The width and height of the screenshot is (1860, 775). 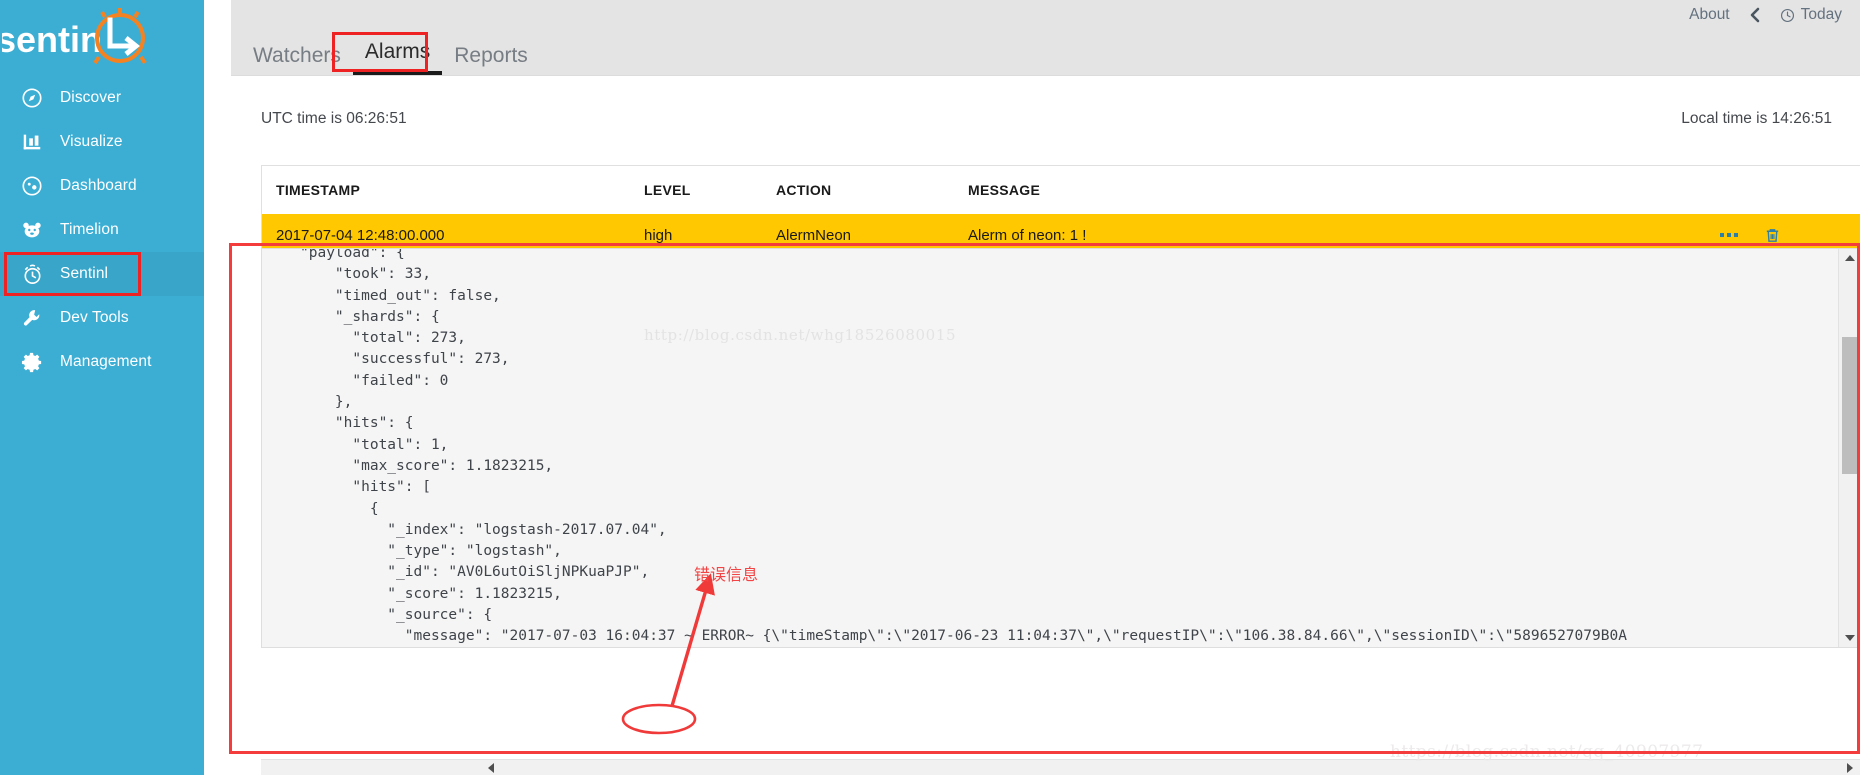 What do you see at coordinates (297, 60) in the screenshot?
I see `tab-watchers: Watchers` at bounding box center [297, 60].